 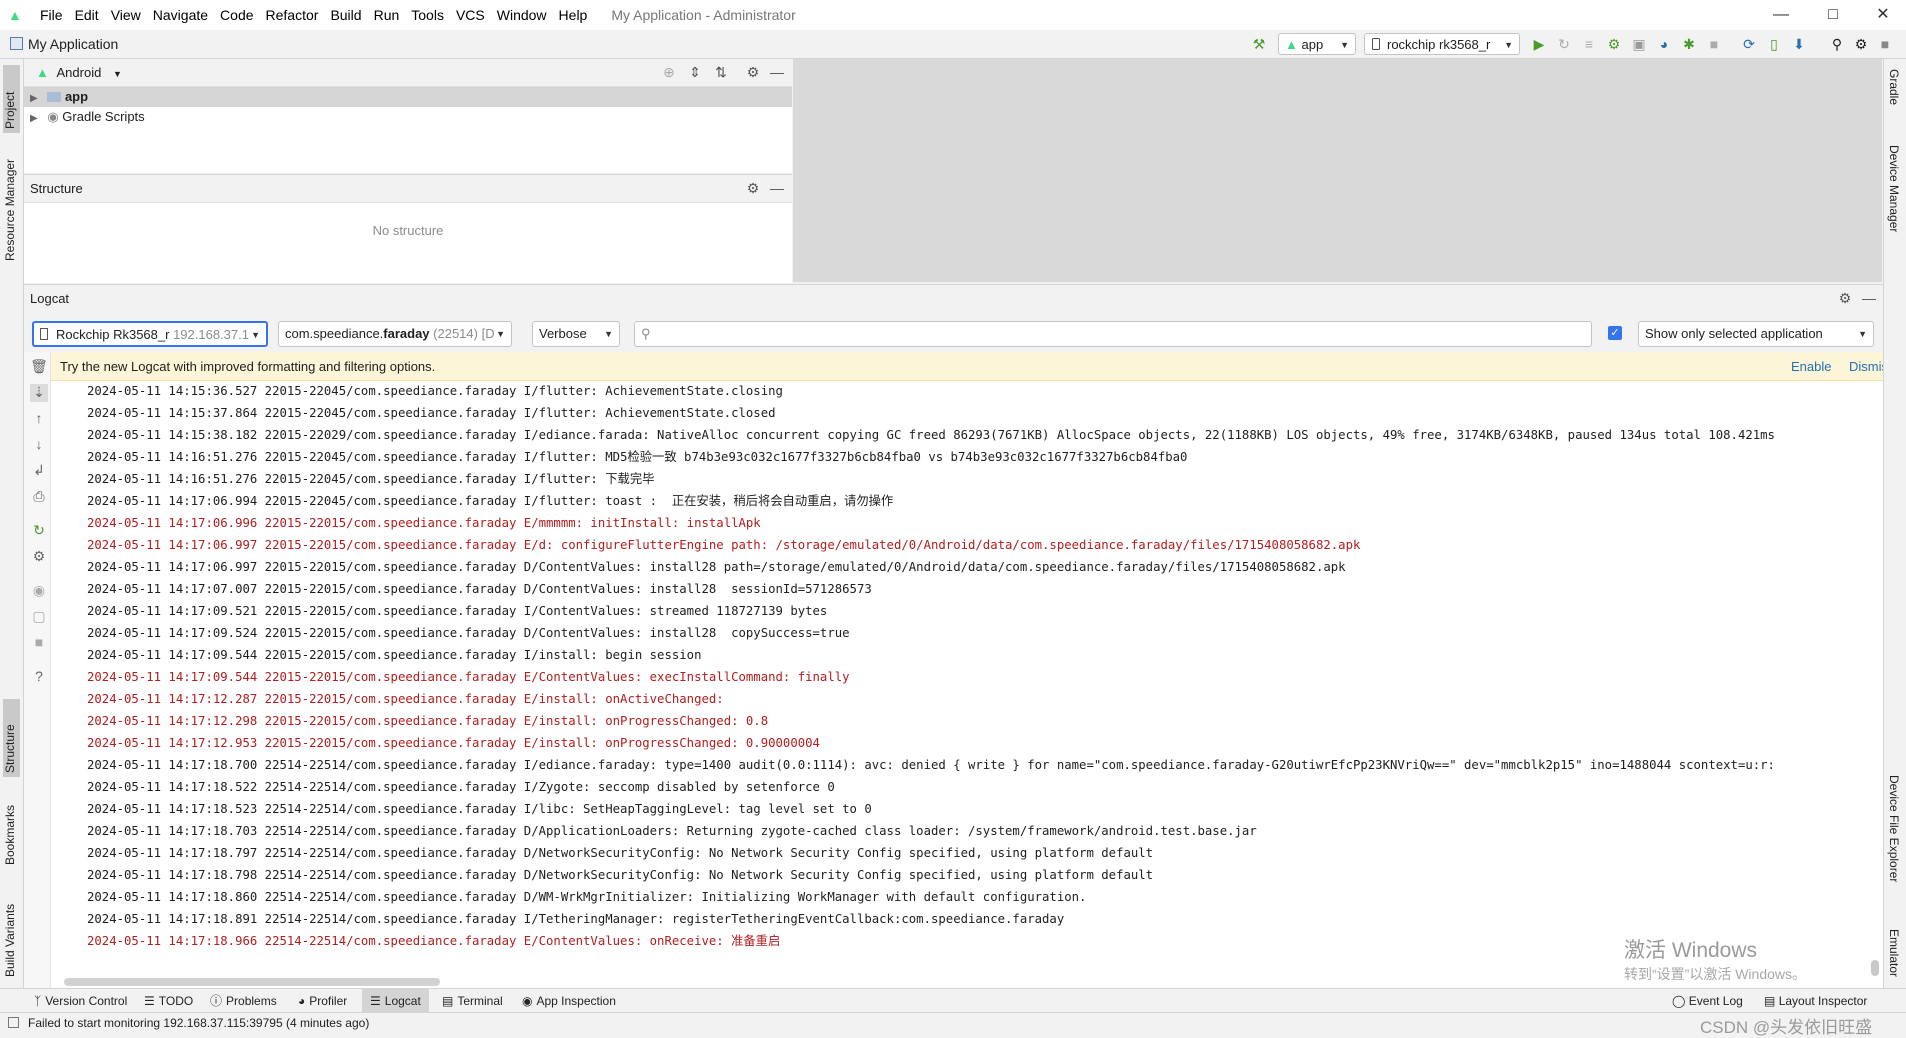 What do you see at coordinates (1811, 366) in the screenshot?
I see `banner-enable-link: Enable` at bounding box center [1811, 366].